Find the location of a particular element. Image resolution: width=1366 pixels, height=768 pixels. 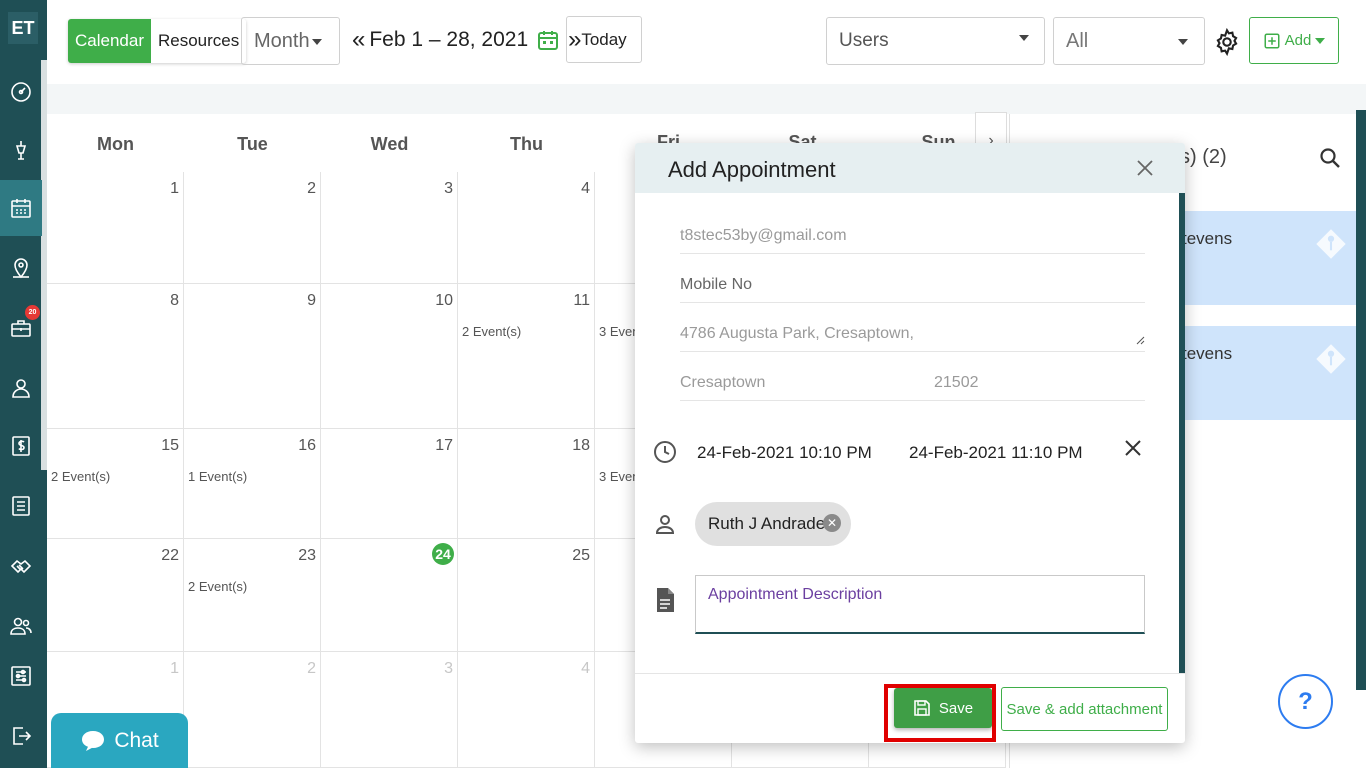

sidebar: ET 20 is located at coordinates (23, 384).